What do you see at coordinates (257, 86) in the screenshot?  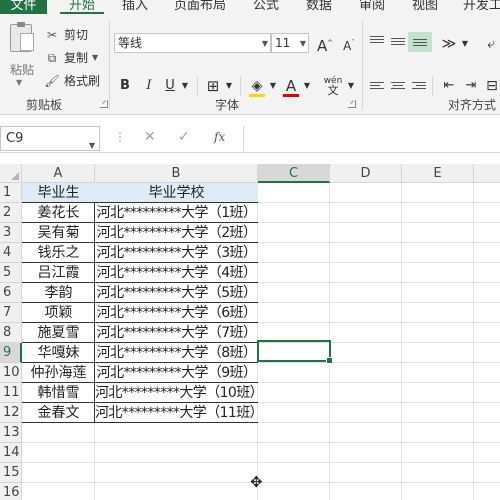 I see `fill-color-button: ◈` at bounding box center [257, 86].